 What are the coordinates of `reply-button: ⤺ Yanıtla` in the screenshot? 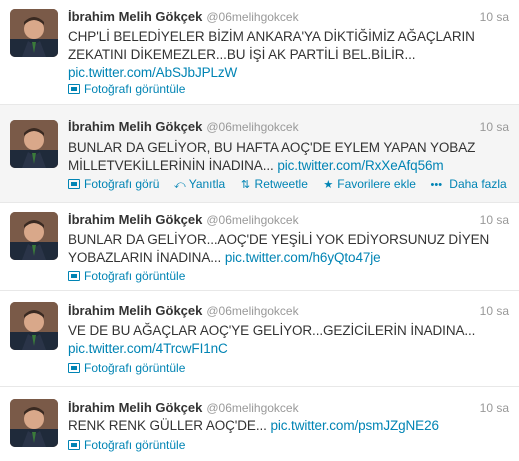 It's located at (199, 184).